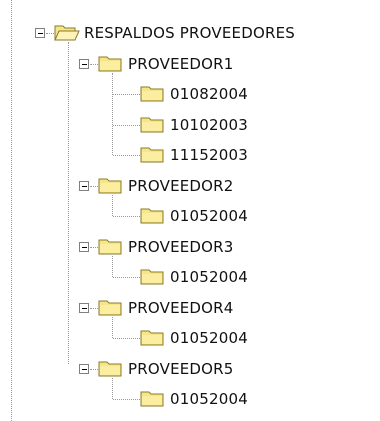  What do you see at coordinates (181, 186) in the screenshot?
I see `tree-node-label: PROVEEDOR2` at bounding box center [181, 186].